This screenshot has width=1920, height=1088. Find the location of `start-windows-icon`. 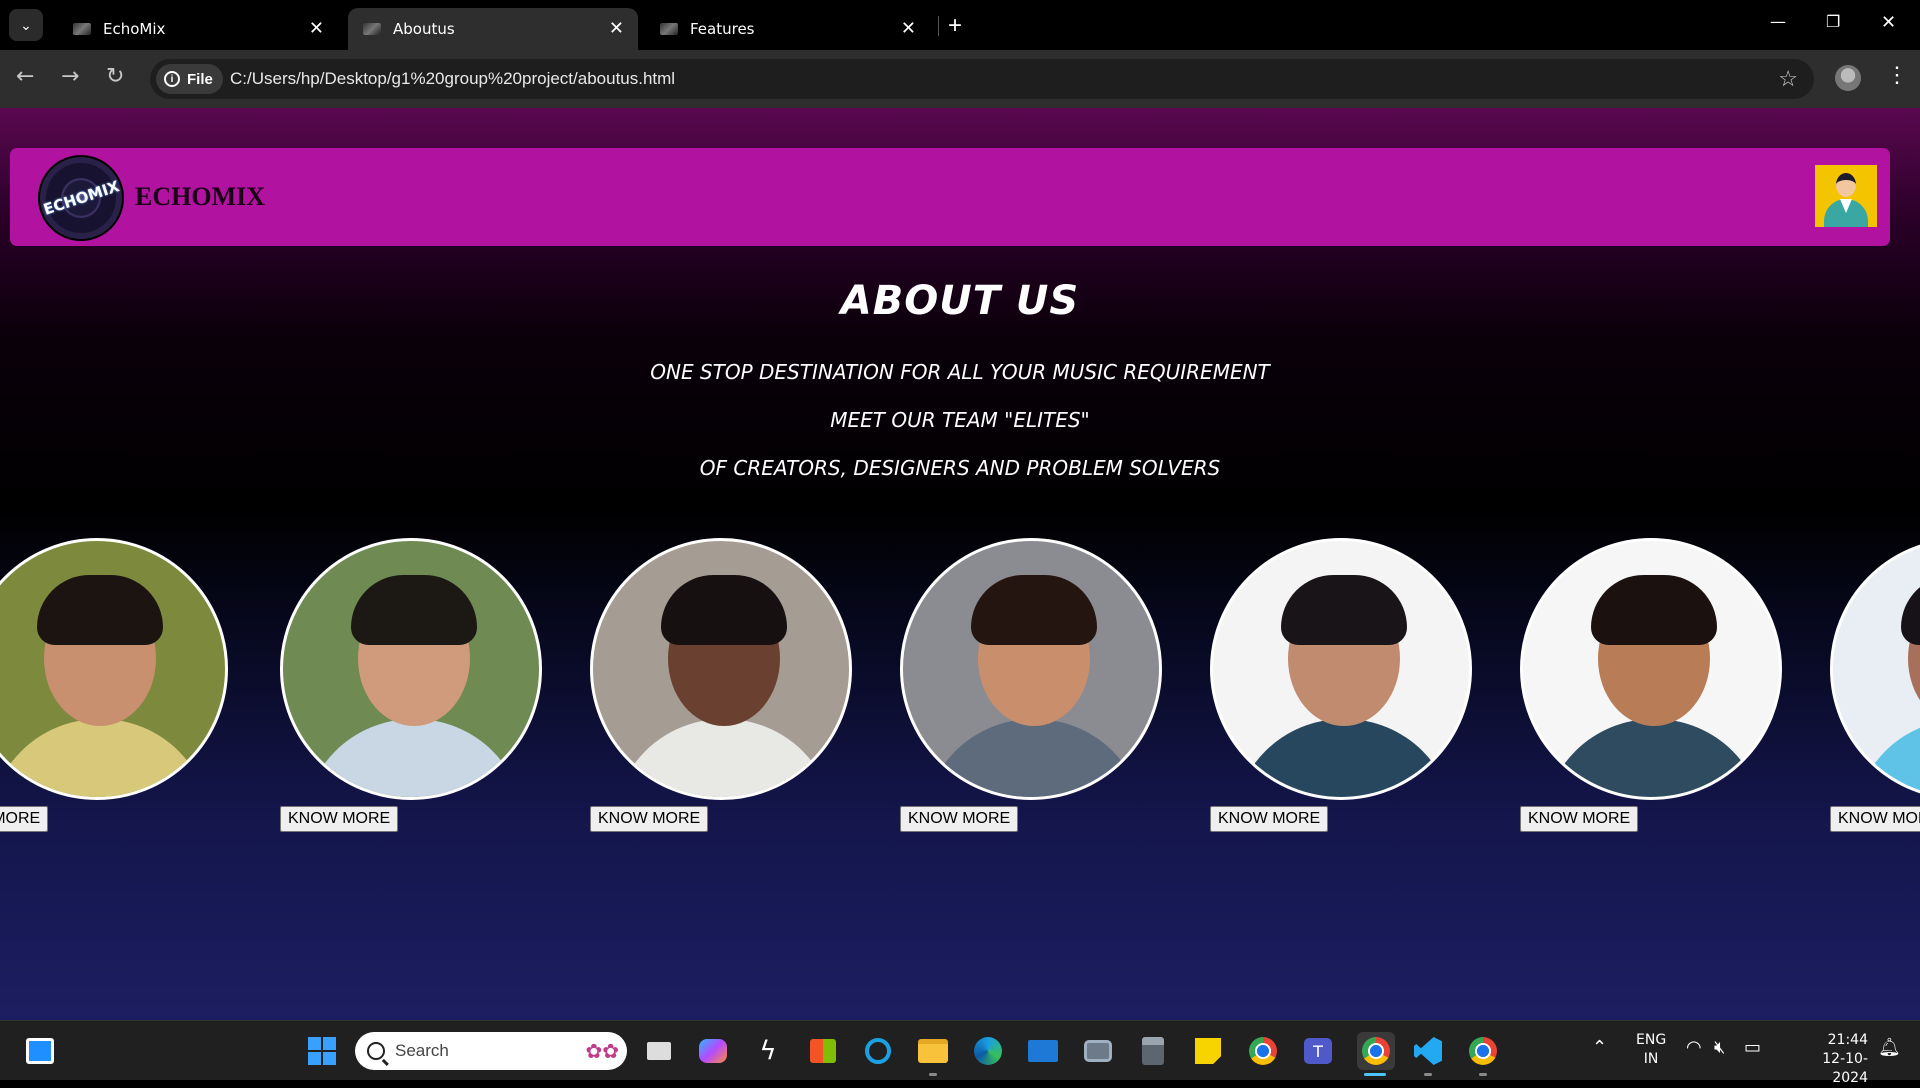

start-windows-icon is located at coordinates (322, 1051).